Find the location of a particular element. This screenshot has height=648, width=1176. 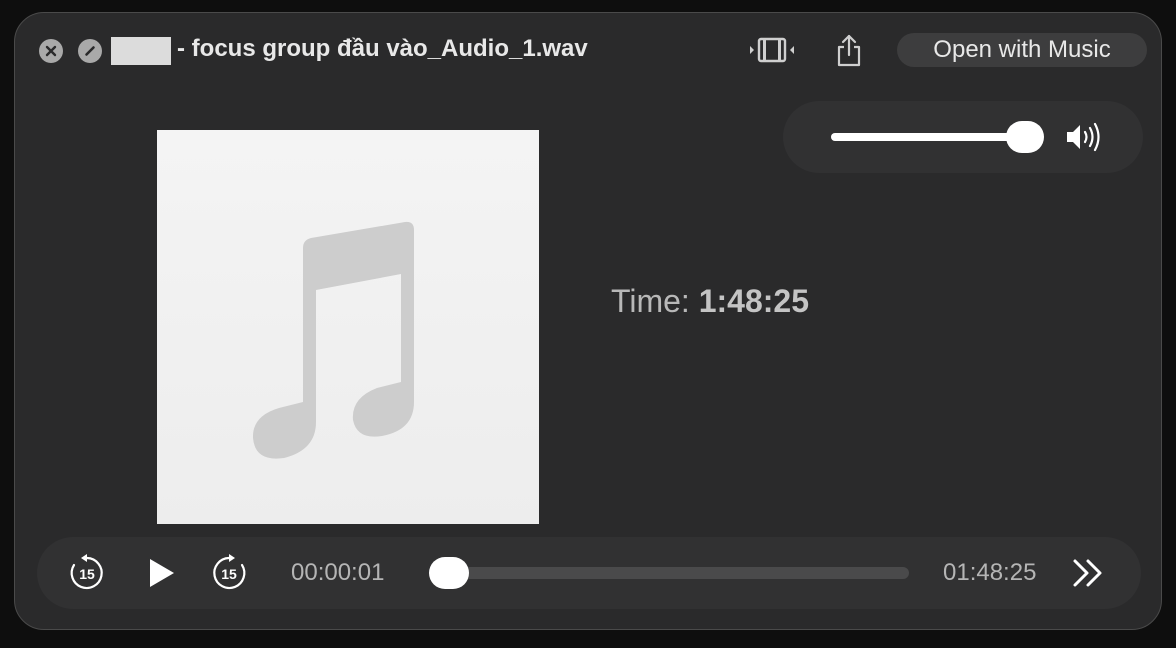

rewind-seconds-label: 15 is located at coordinates (87, 574).